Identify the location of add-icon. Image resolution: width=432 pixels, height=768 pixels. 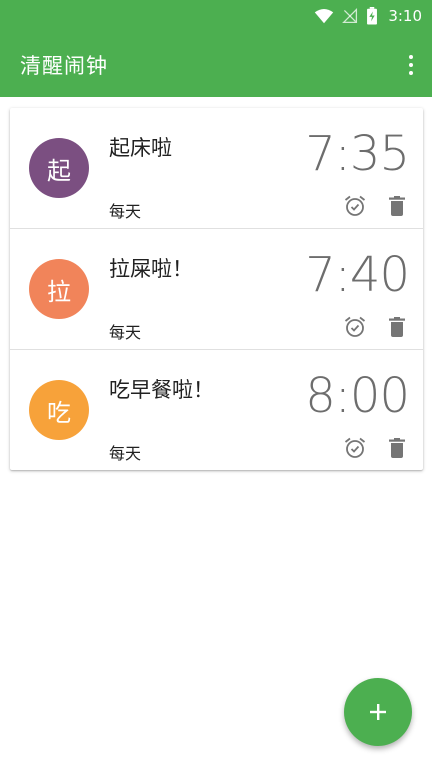
(378, 712).